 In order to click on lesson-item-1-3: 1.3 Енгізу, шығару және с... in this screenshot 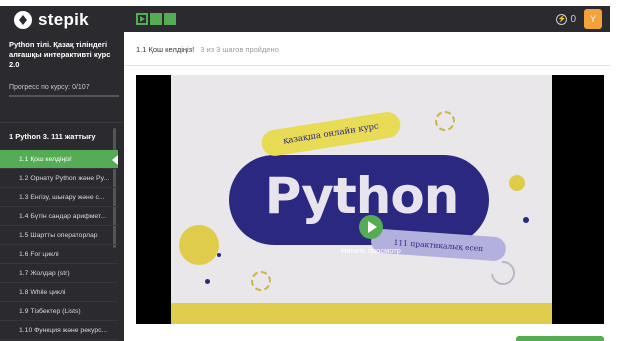, I will do `click(59, 197)`.